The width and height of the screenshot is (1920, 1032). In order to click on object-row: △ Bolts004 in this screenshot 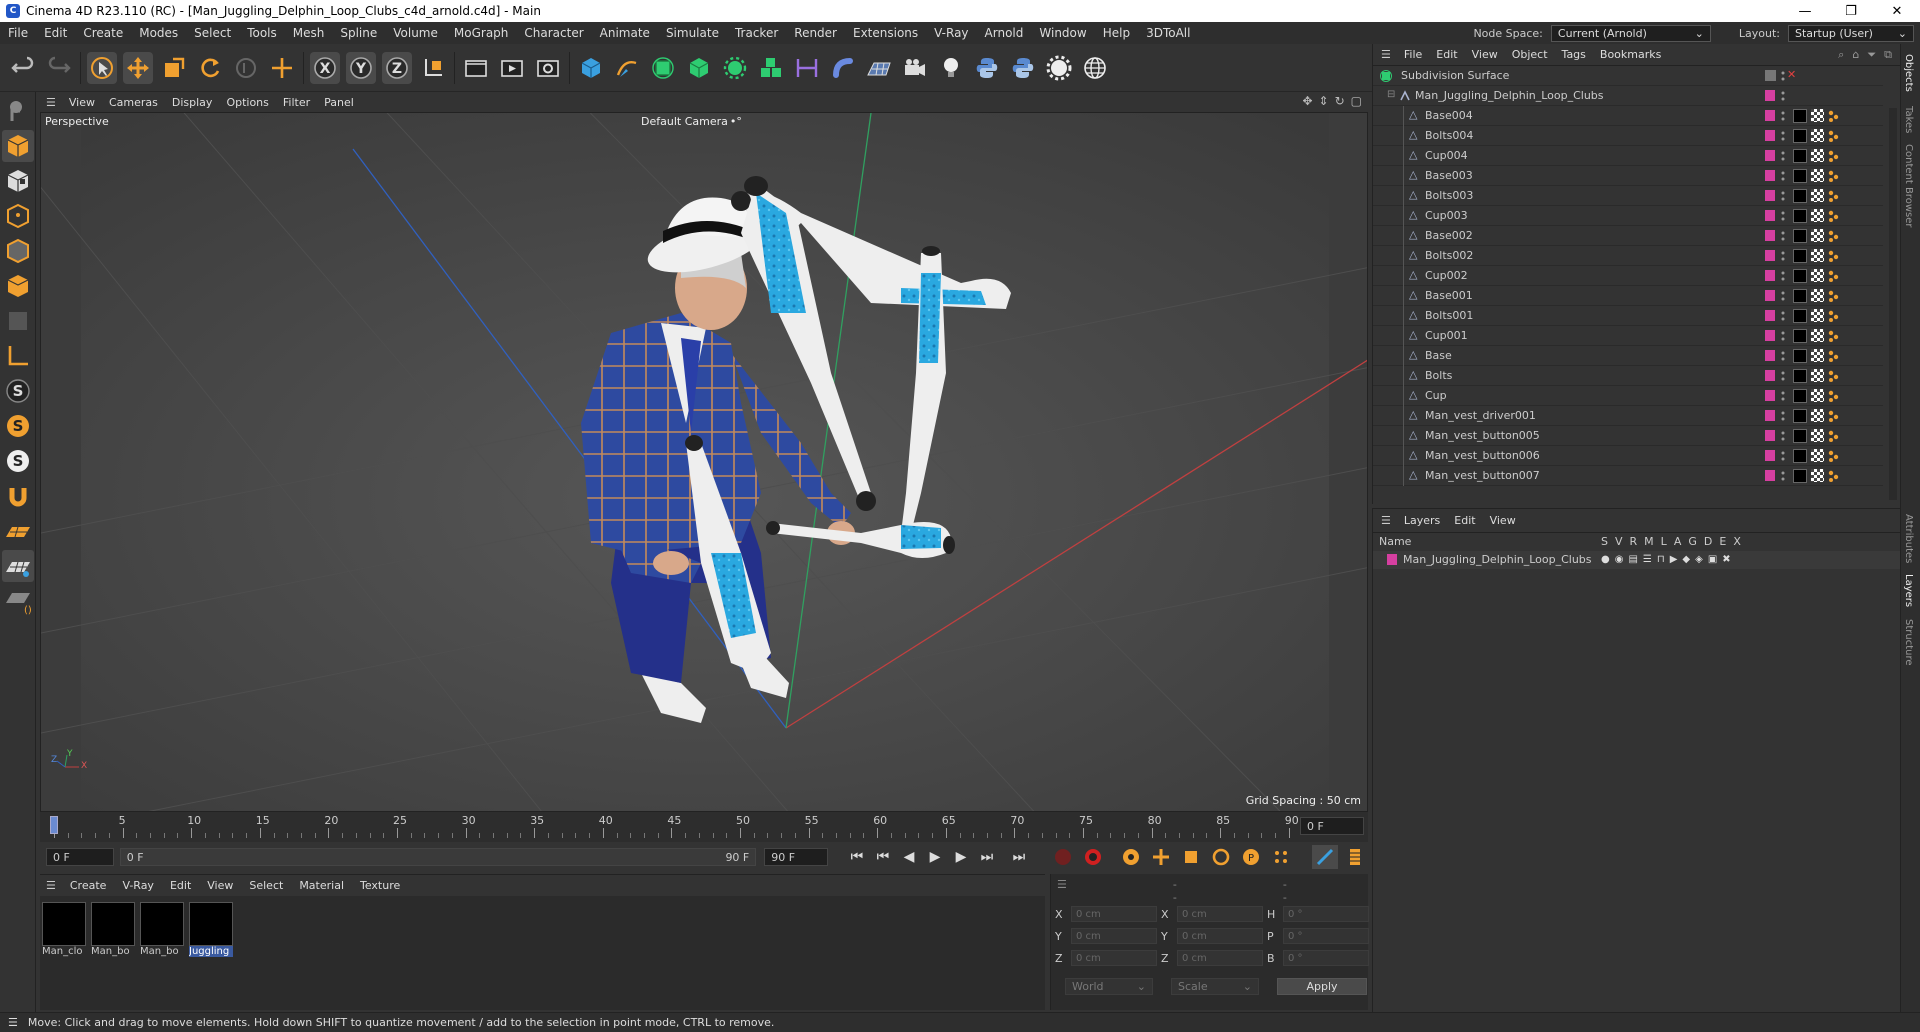, I will do `click(1628, 136)`.